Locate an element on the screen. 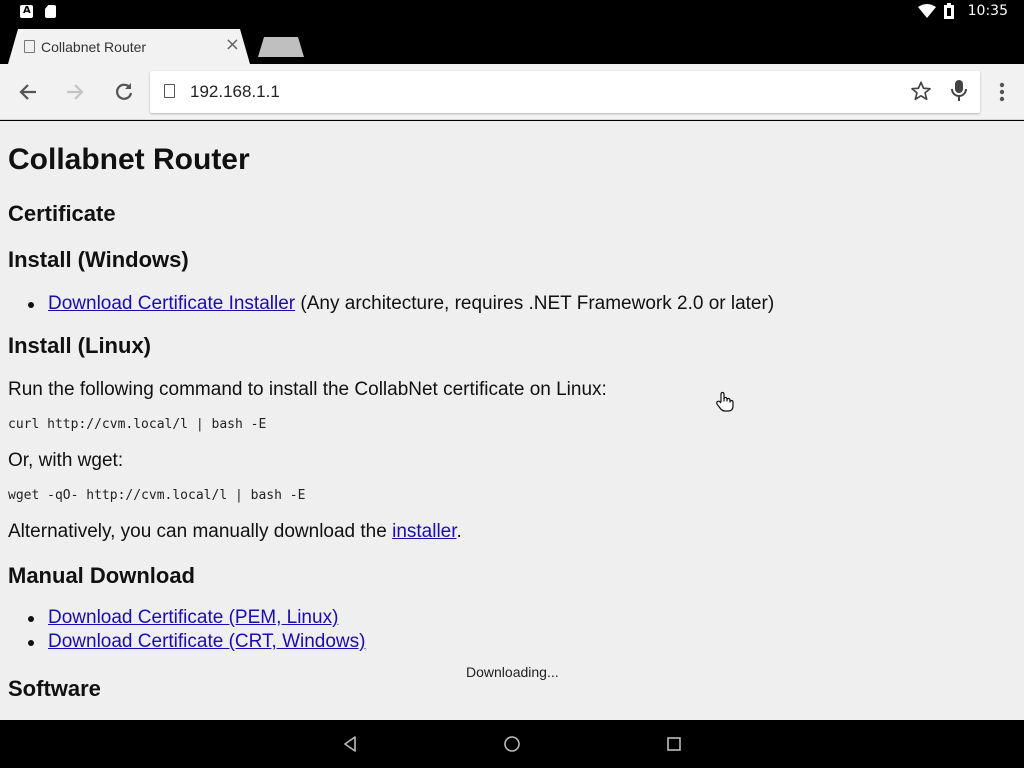  a-notification-icon is located at coordinates (26, 11).